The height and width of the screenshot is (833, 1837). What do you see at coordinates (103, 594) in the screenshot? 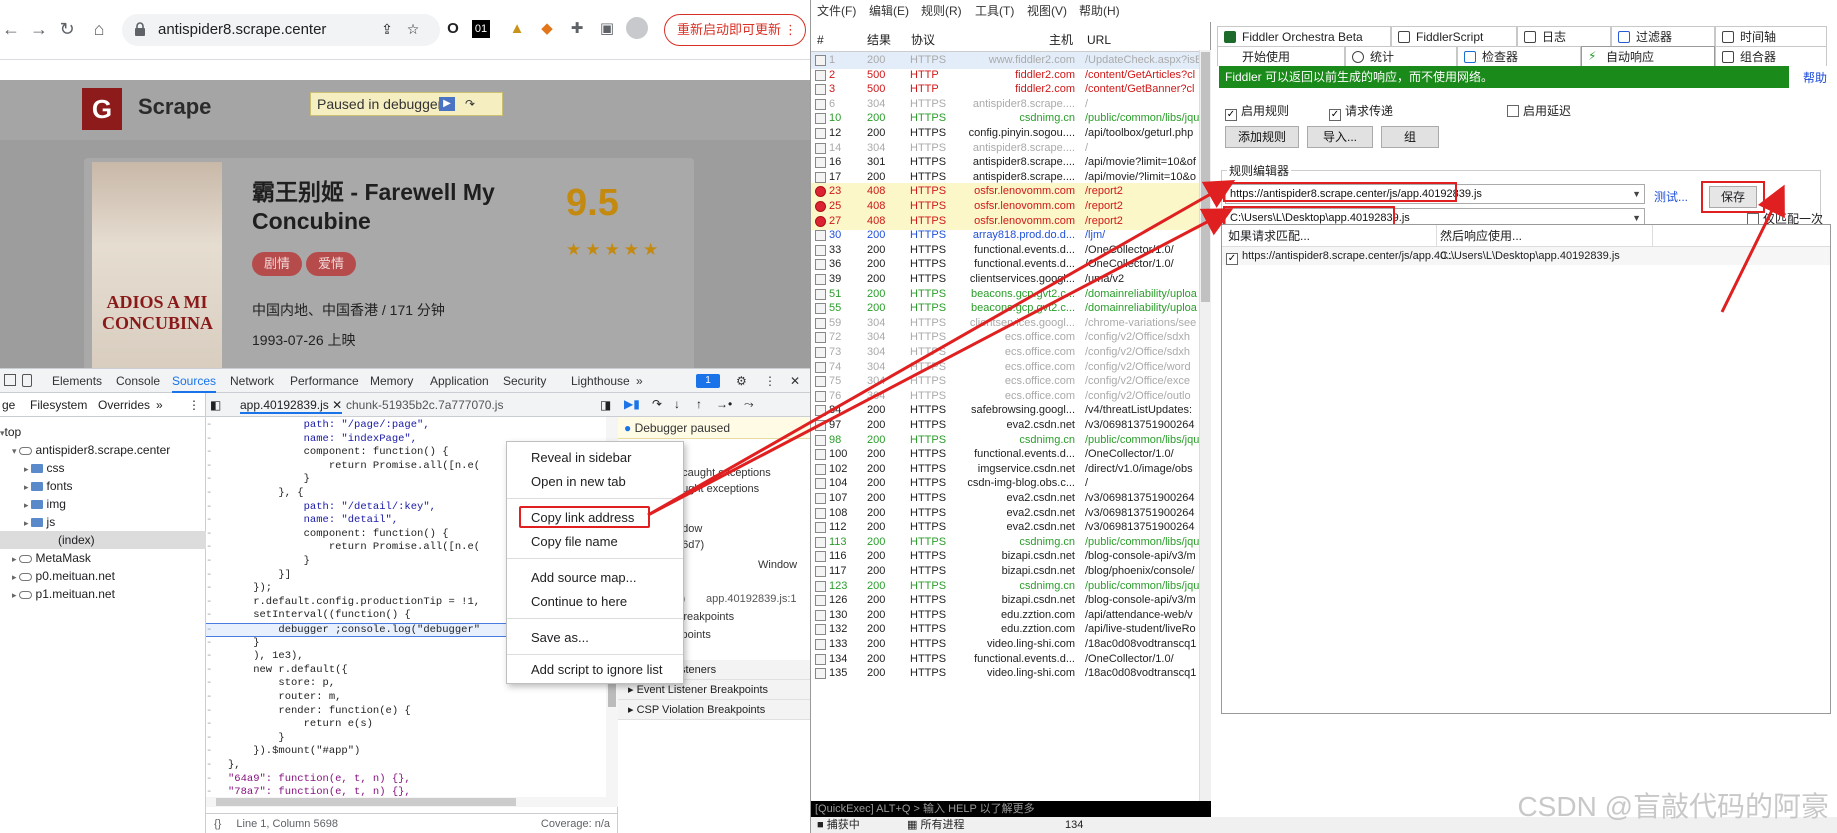
I see `tree-item: ▸ p1.meituan.net` at bounding box center [103, 594].